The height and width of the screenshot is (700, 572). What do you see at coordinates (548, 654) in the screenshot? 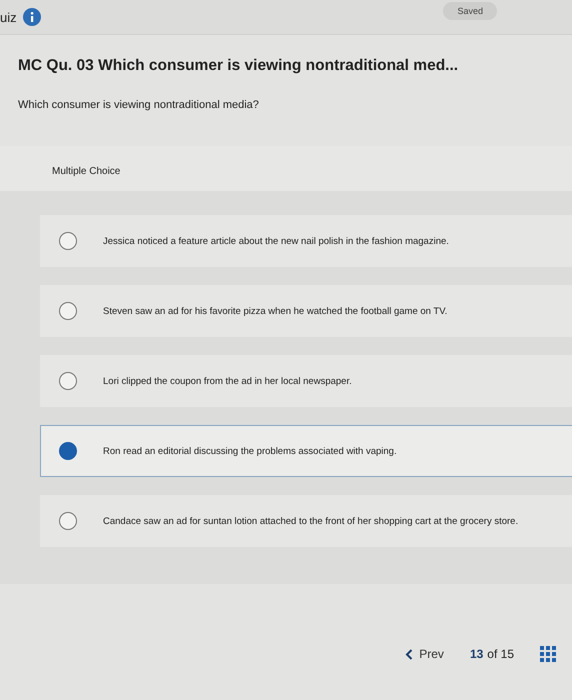
I see `grid-icon` at bounding box center [548, 654].